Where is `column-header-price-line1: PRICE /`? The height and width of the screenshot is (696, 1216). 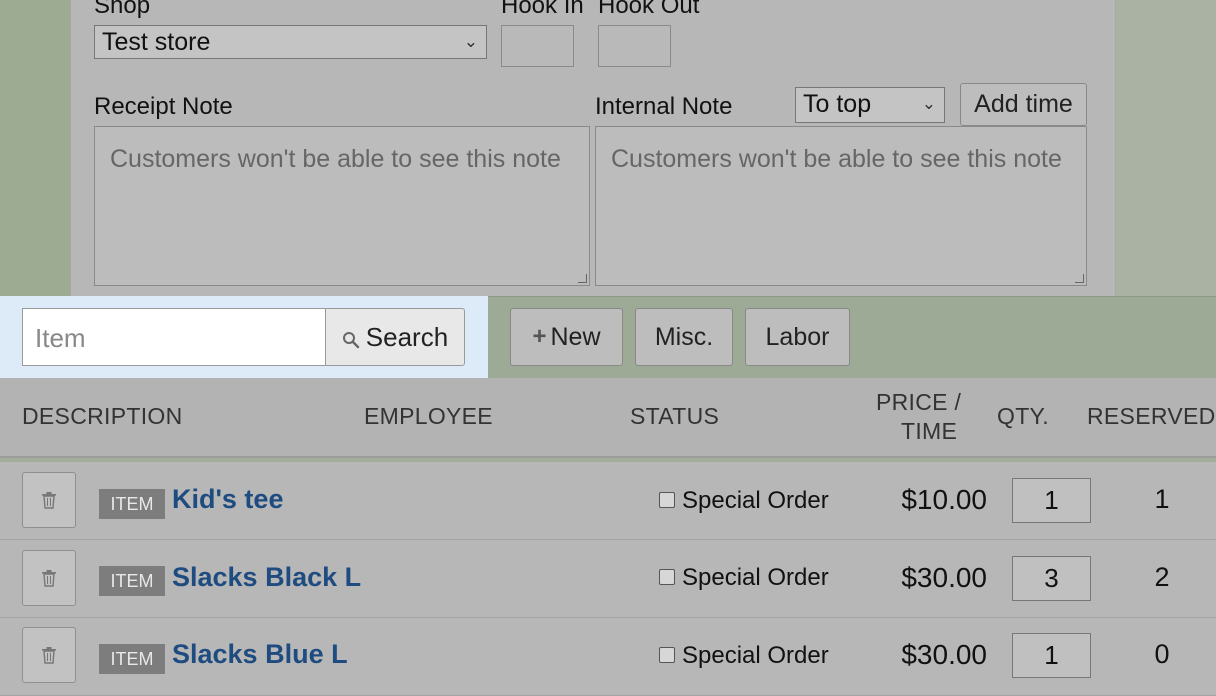 column-header-price-line1: PRICE / is located at coordinates (919, 402).